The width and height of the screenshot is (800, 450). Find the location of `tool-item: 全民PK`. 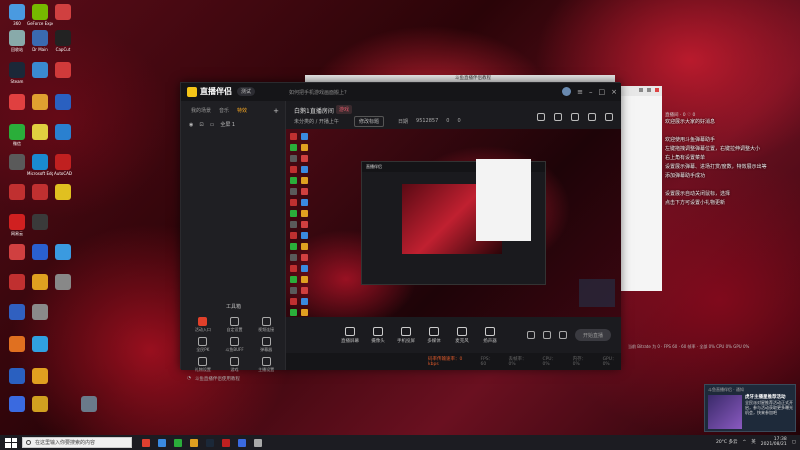

tool-item: 全民PK is located at coordinates (203, 345).